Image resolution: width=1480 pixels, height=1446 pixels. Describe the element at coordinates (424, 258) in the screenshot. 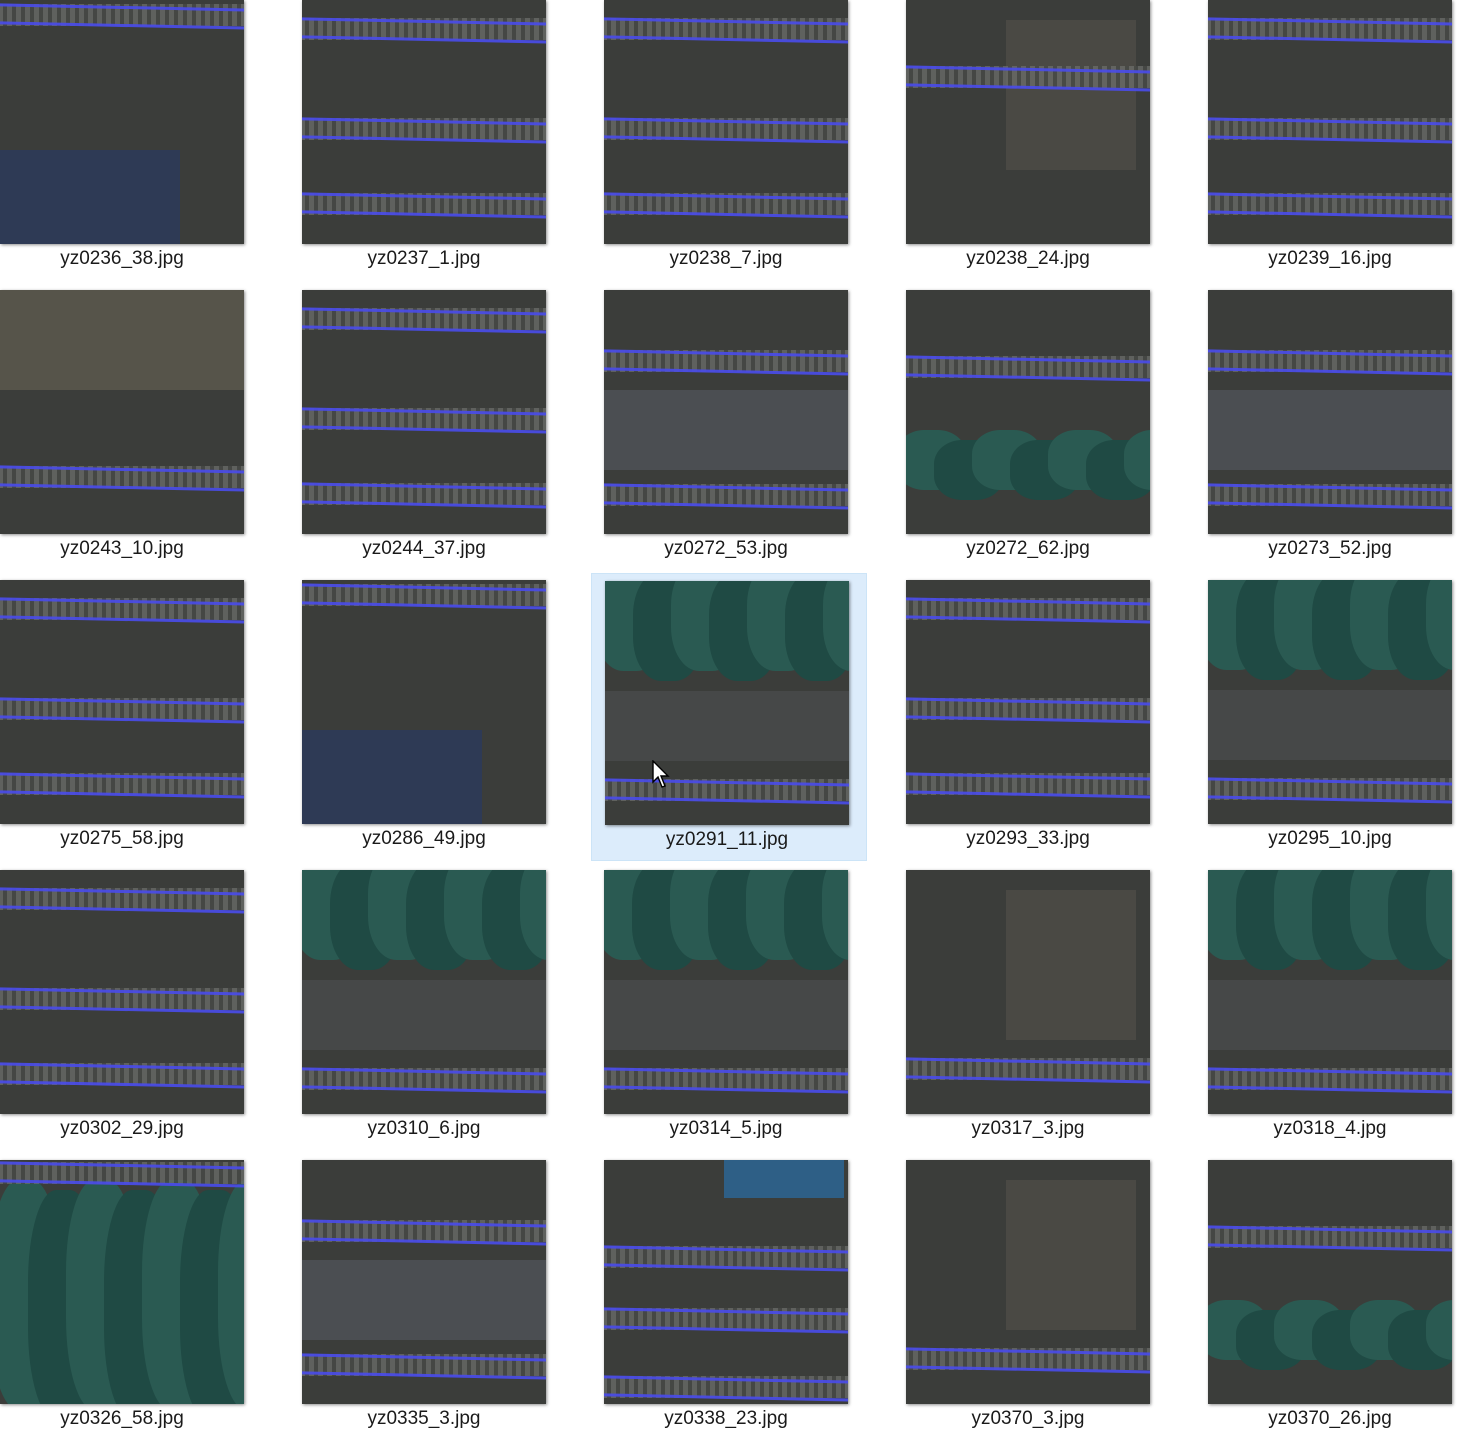

I see `file-name-label: yz0237_1.jpg` at that location.